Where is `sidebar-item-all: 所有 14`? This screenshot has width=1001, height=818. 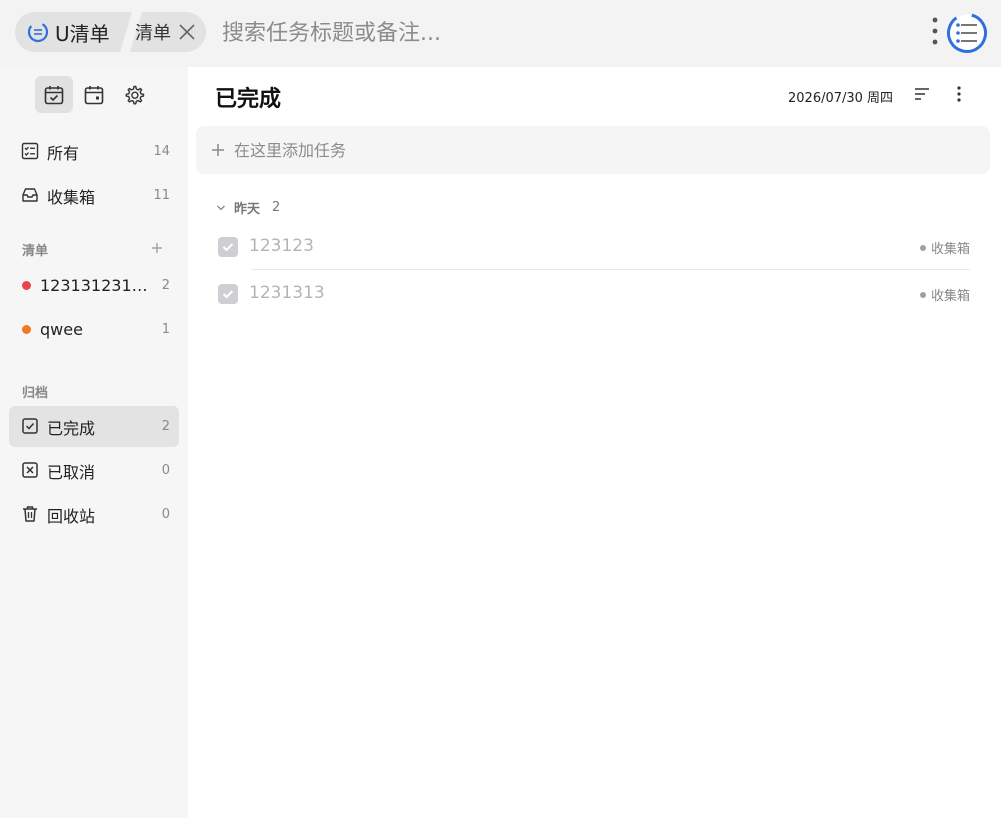
sidebar-item-all: 所有 14 is located at coordinates (94, 151).